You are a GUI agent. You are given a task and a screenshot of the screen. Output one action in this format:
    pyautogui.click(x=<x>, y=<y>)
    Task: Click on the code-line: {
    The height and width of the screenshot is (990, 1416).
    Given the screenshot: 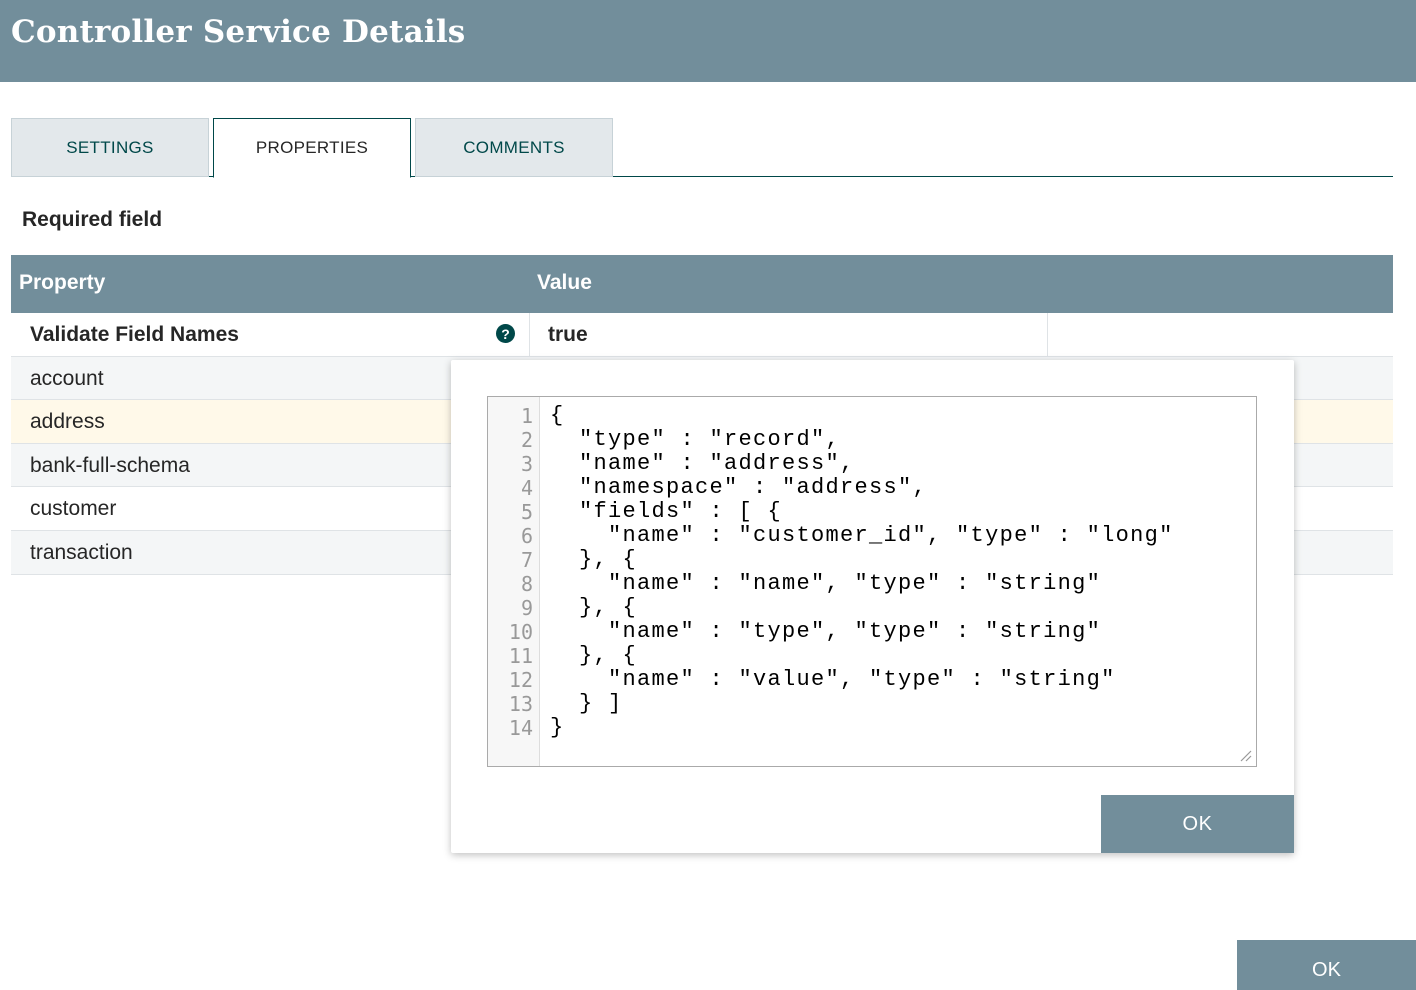 What is the action you would take?
    pyautogui.click(x=862, y=416)
    